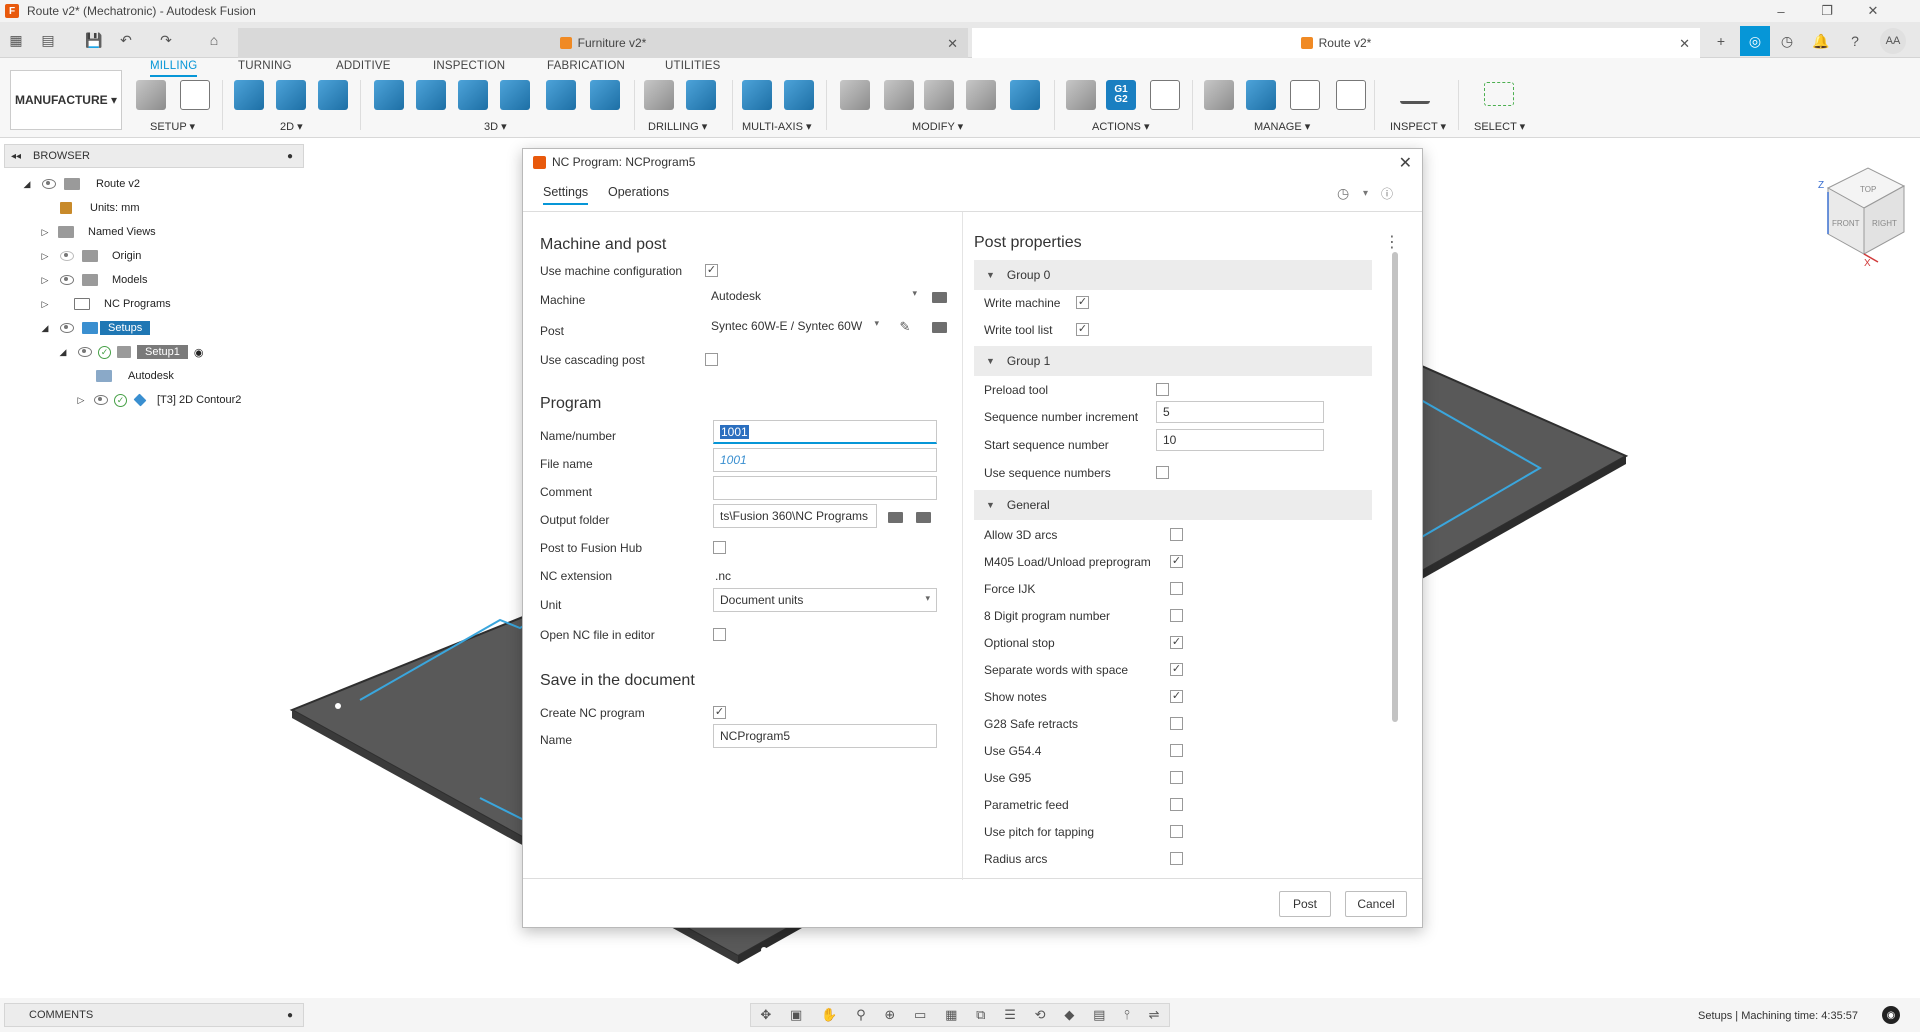  I want to click on group-multi-axis: MULTI-AXIS ▾, so click(777, 126).